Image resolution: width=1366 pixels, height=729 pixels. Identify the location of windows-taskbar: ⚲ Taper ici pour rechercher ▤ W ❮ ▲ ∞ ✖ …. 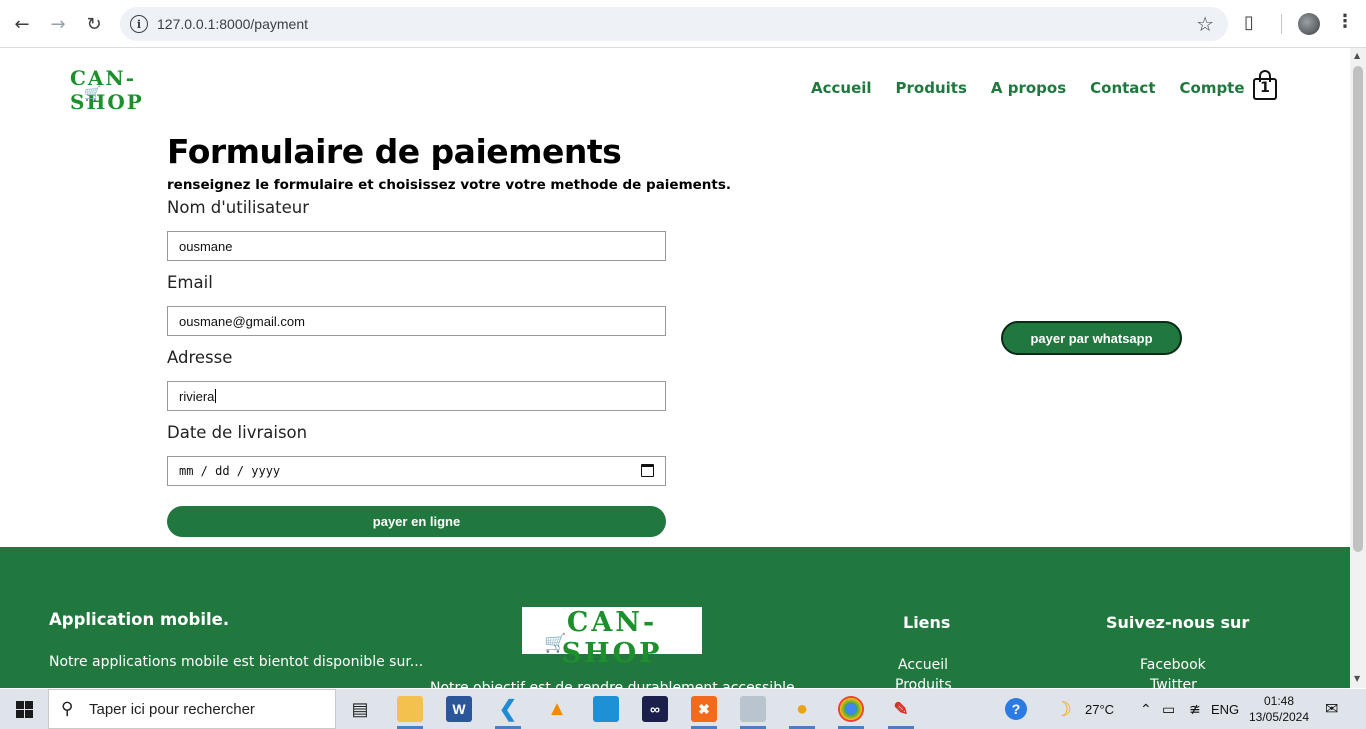
(683, 709).